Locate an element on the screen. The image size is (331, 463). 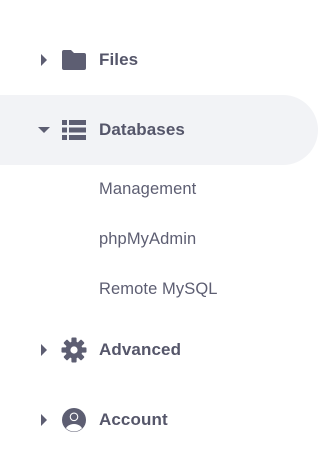
caret-down-icon is located at coordinates (44, 130).